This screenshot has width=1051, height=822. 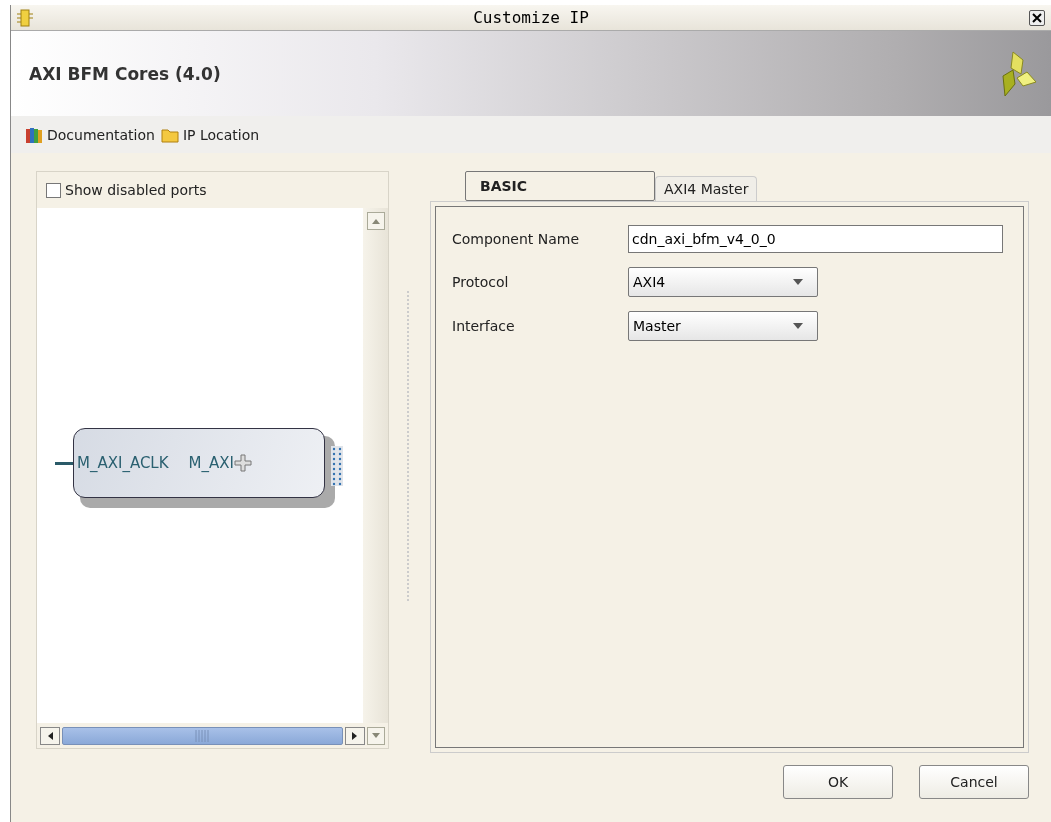 I want to click on right-arrow-icon, so click(x=355, y=735).